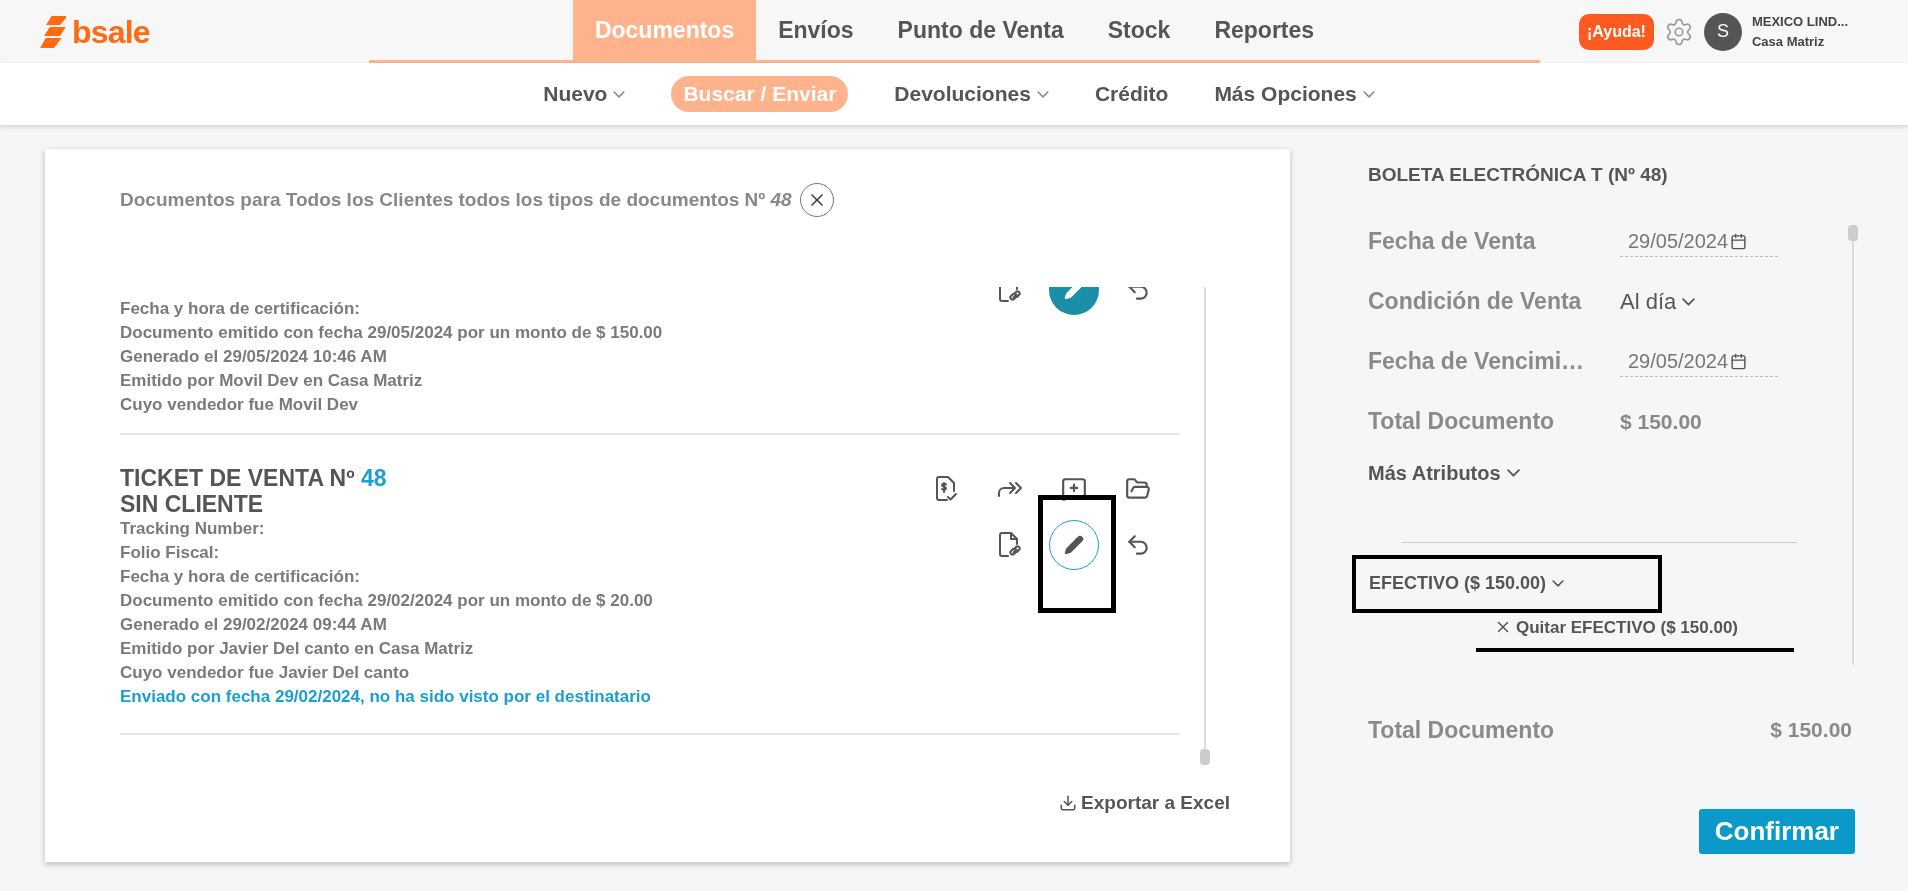 The image size is (1908, 891). Describe the element at coordinates (1010, 545) in the screenshot. I see `file-link-icon` at that location.